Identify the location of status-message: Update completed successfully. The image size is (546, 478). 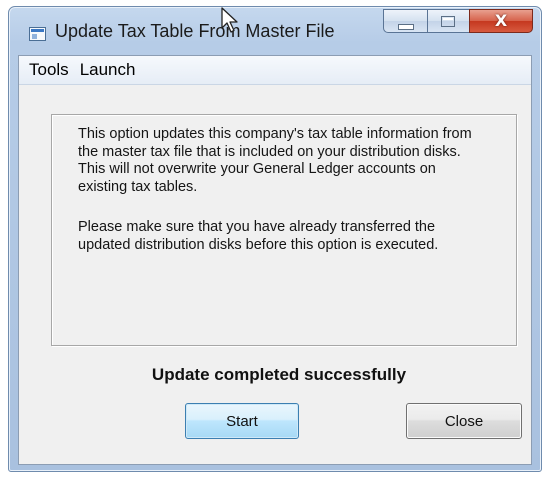
(279, 374).